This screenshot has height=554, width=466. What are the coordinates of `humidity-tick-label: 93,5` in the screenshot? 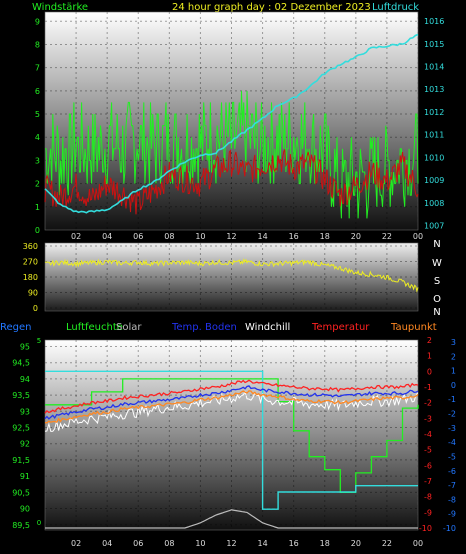 It's located at (21, 395).